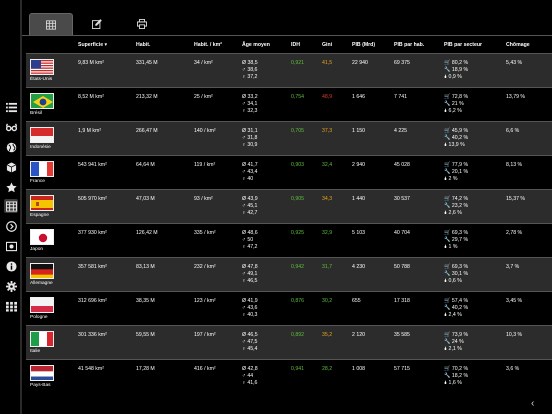 The width and height of the screenshot is (552, 414). Describe the element at coordinates (40, 385) in the screenshot. I see `country-name: Pays-Bas` at that location.